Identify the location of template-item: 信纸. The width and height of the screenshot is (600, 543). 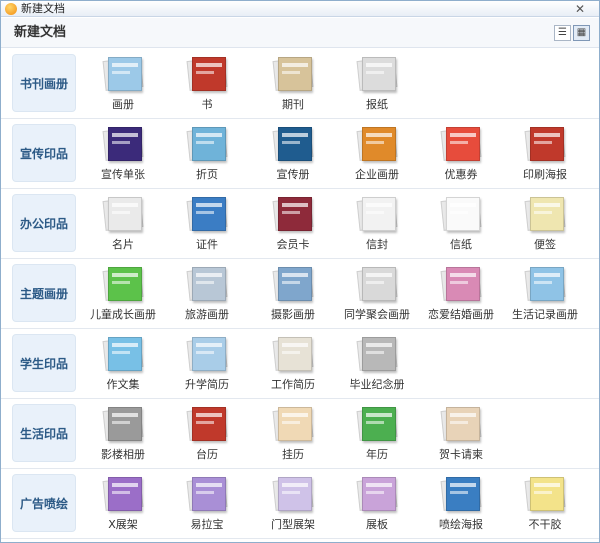
(461, 224).